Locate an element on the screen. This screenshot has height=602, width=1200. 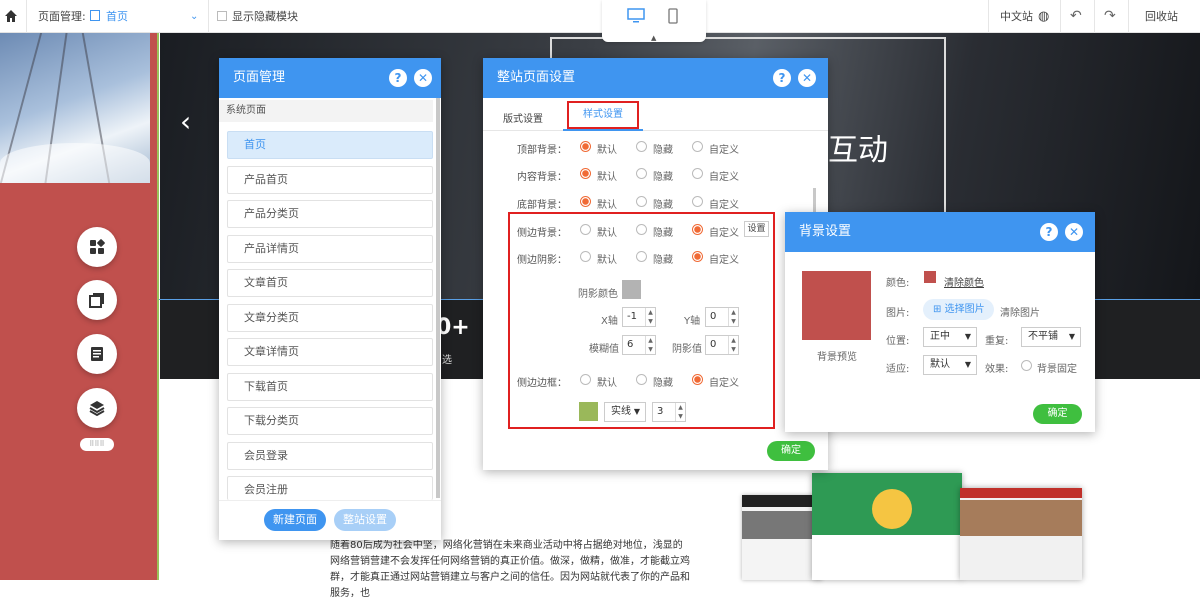
side-column: ⠿⠿⠿ is located at coordinates (79, 306).